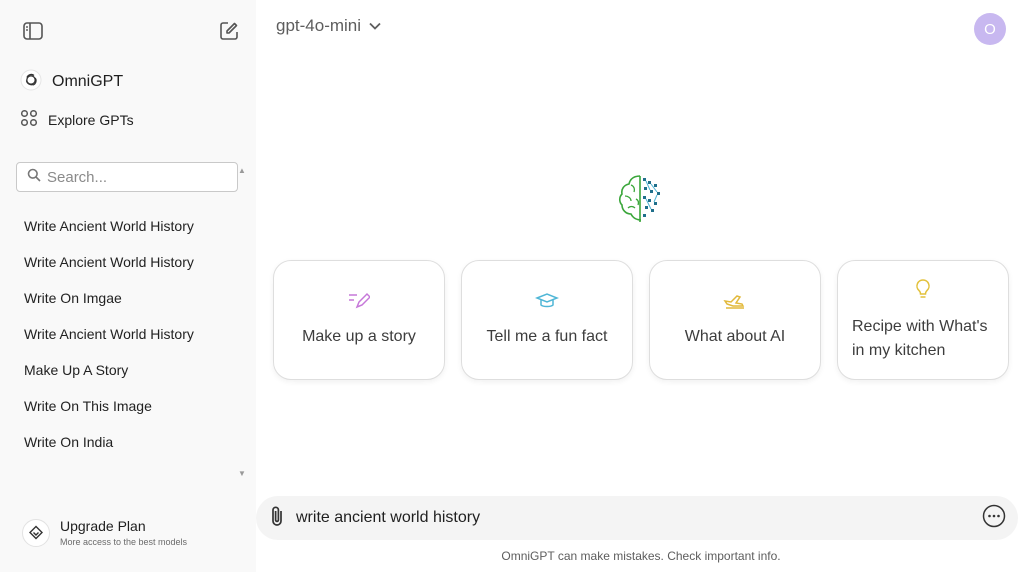 Image resolution: width=1026 pixels, height=572 pixels. Describe the element at coordinates (375, 26) in the screenshot. I see `chevron-down-icon` at that location.